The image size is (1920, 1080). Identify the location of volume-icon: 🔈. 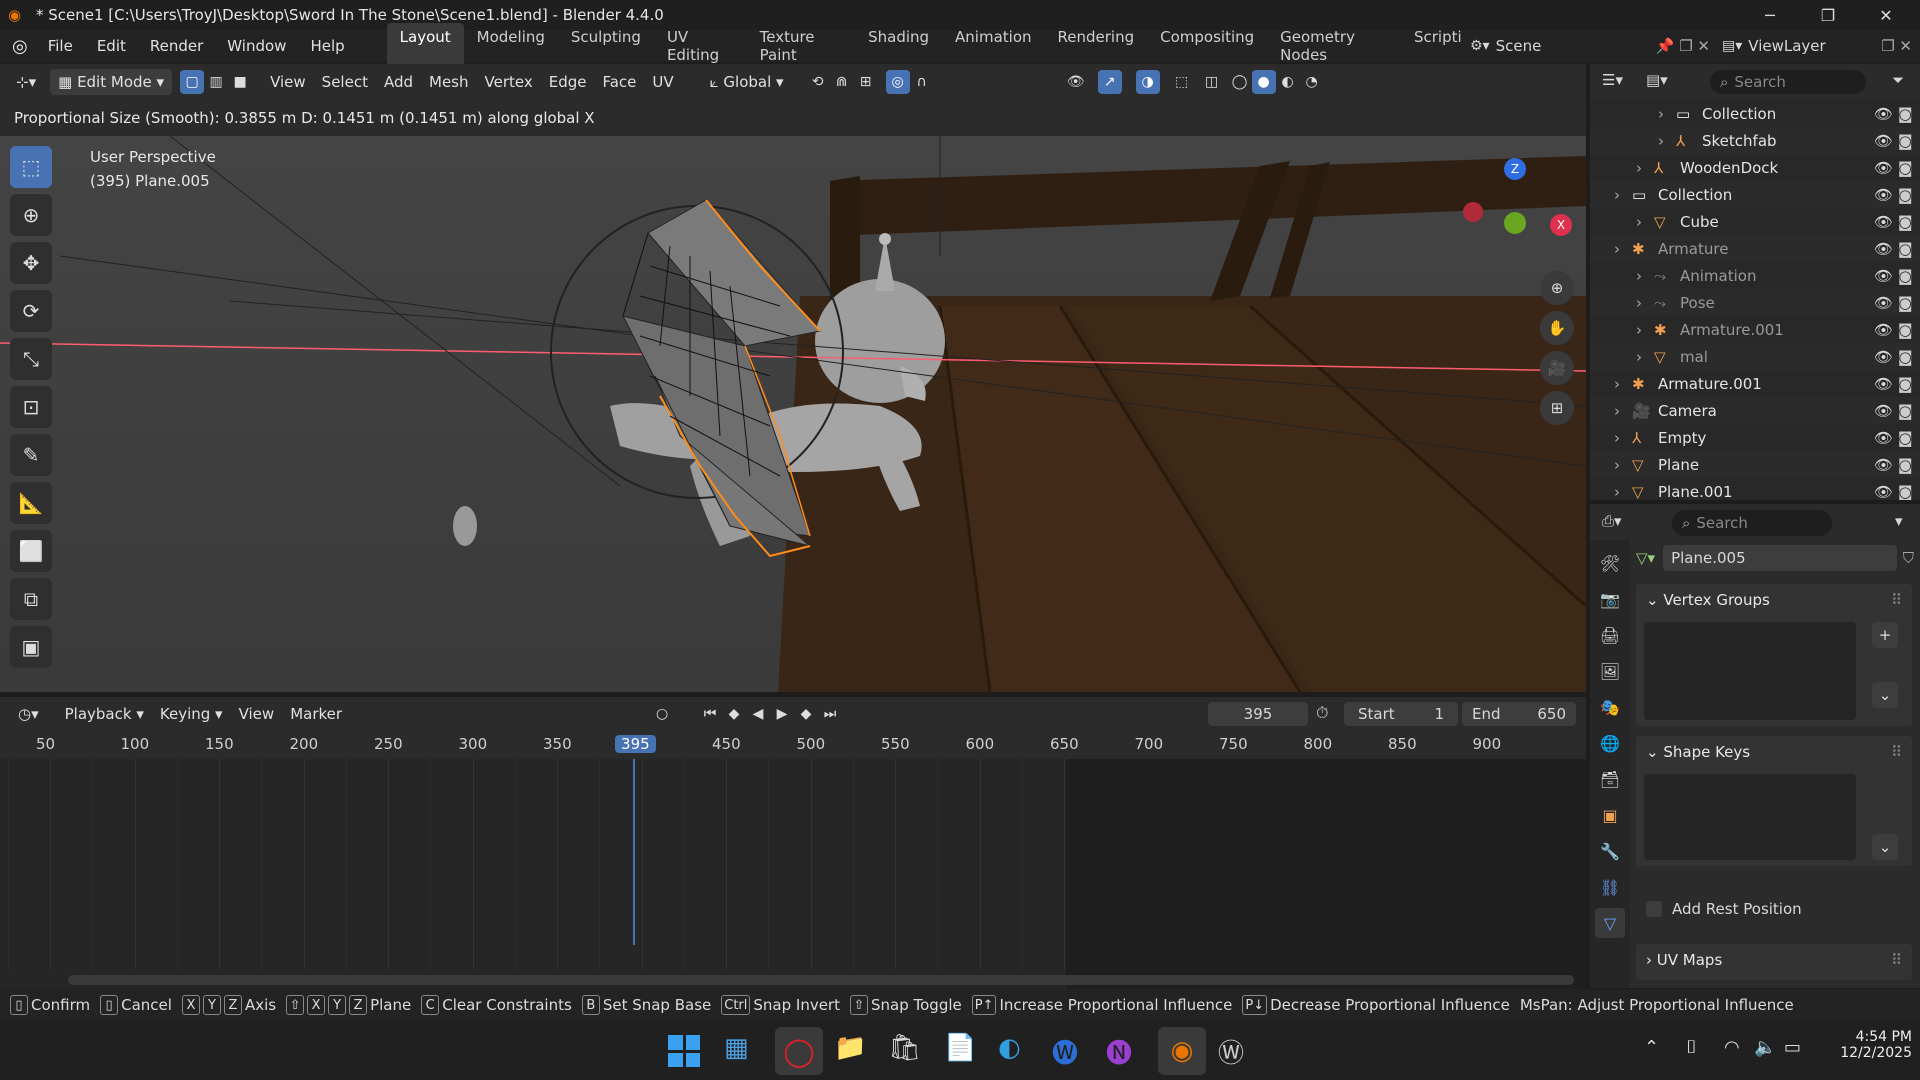
(1765, 1047).